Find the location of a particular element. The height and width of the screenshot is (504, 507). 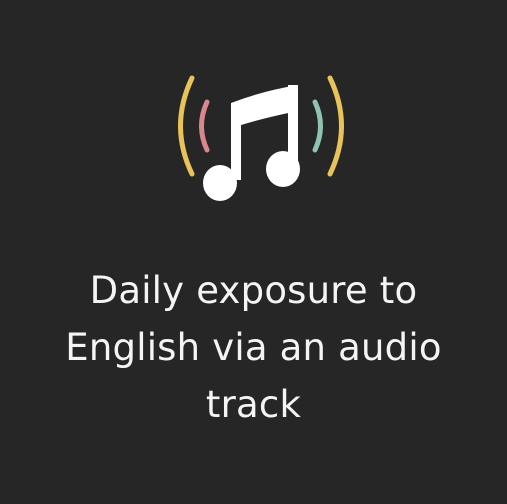

right-note-head is located at coordinates (283, 169).